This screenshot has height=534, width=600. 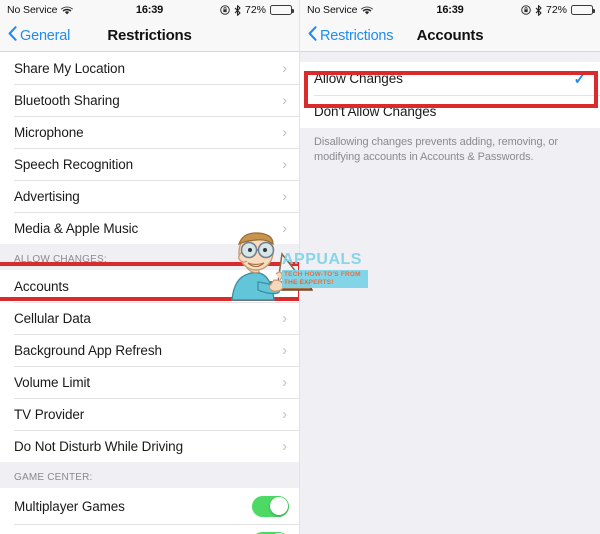 I want to click on toggle-multiplayer-games, so click(x=270, y=506).